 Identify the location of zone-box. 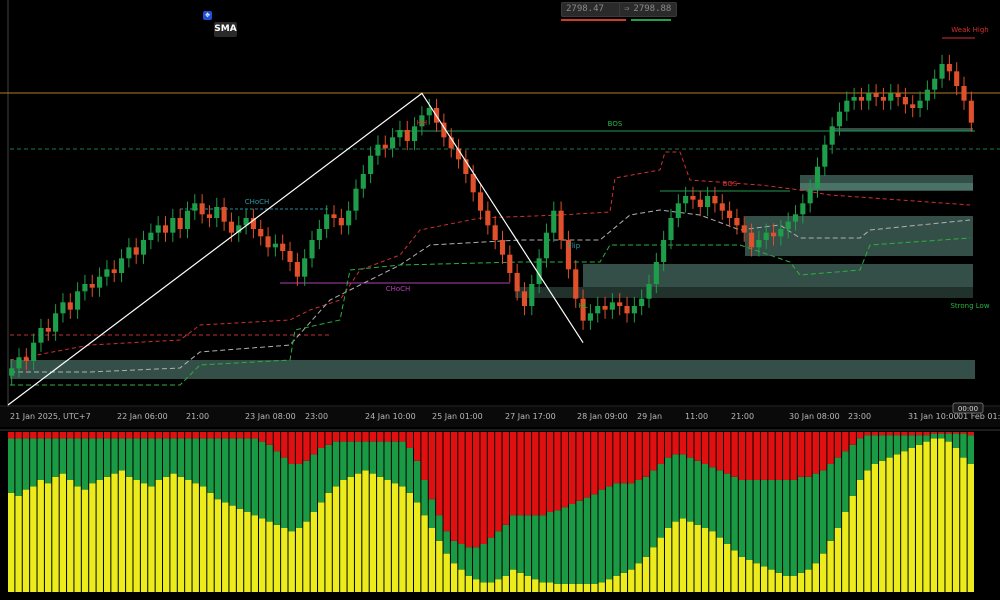
(778, 275).